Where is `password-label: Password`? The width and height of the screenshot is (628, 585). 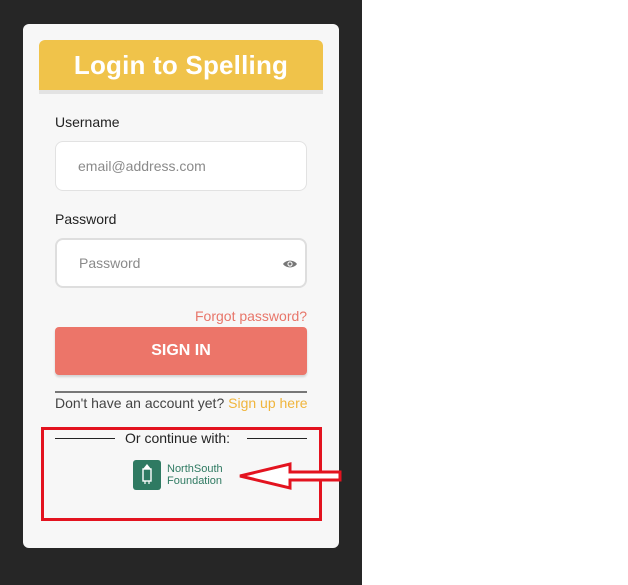
password-label: Password is located at coordinates (86, 219).